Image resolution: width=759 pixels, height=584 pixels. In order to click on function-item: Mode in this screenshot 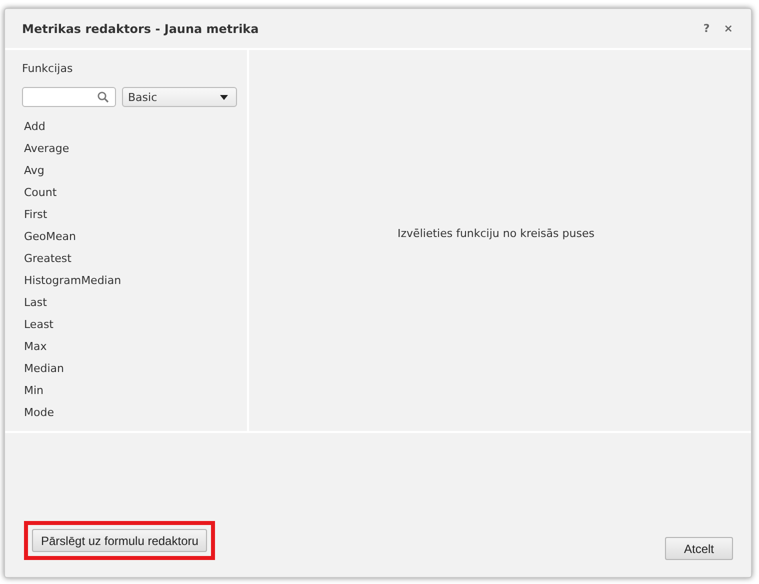, I will do `click(38, 413)`.